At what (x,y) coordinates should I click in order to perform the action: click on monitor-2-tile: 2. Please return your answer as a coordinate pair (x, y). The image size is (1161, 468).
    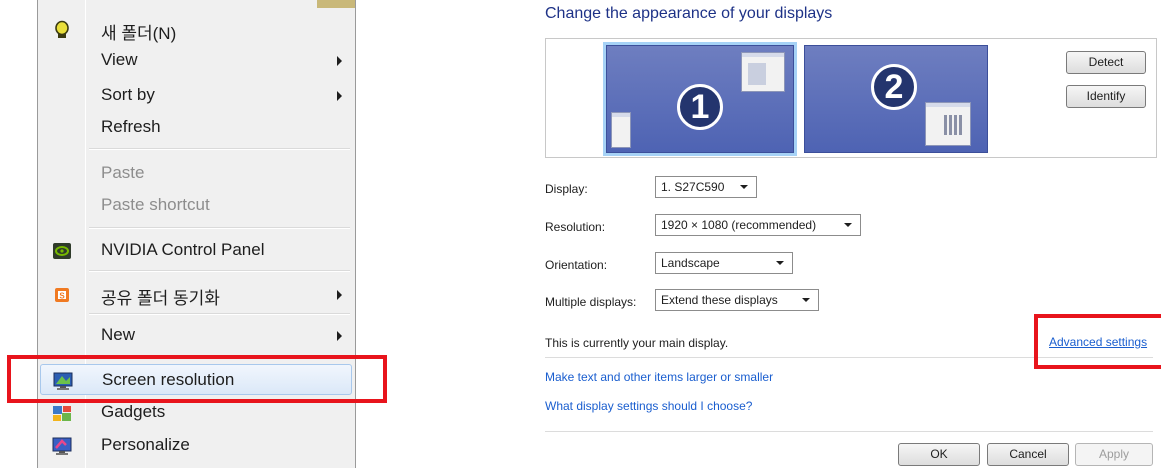
    Looking at the image, I should click on (896, 99).